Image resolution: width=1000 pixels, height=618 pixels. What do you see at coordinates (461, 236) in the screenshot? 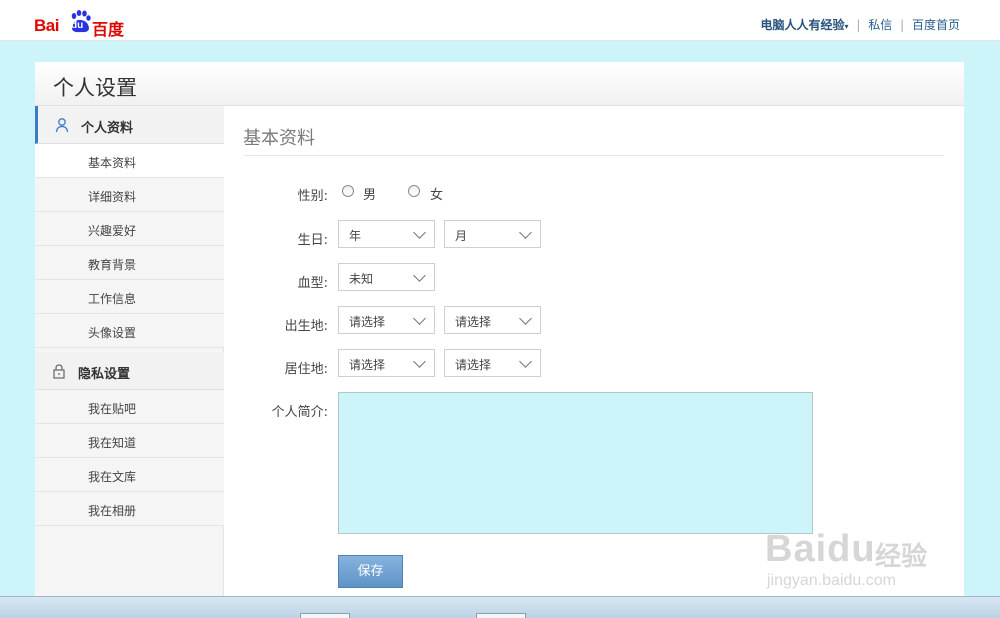
I see `select-value: 月` at bounding box center [461, 236].